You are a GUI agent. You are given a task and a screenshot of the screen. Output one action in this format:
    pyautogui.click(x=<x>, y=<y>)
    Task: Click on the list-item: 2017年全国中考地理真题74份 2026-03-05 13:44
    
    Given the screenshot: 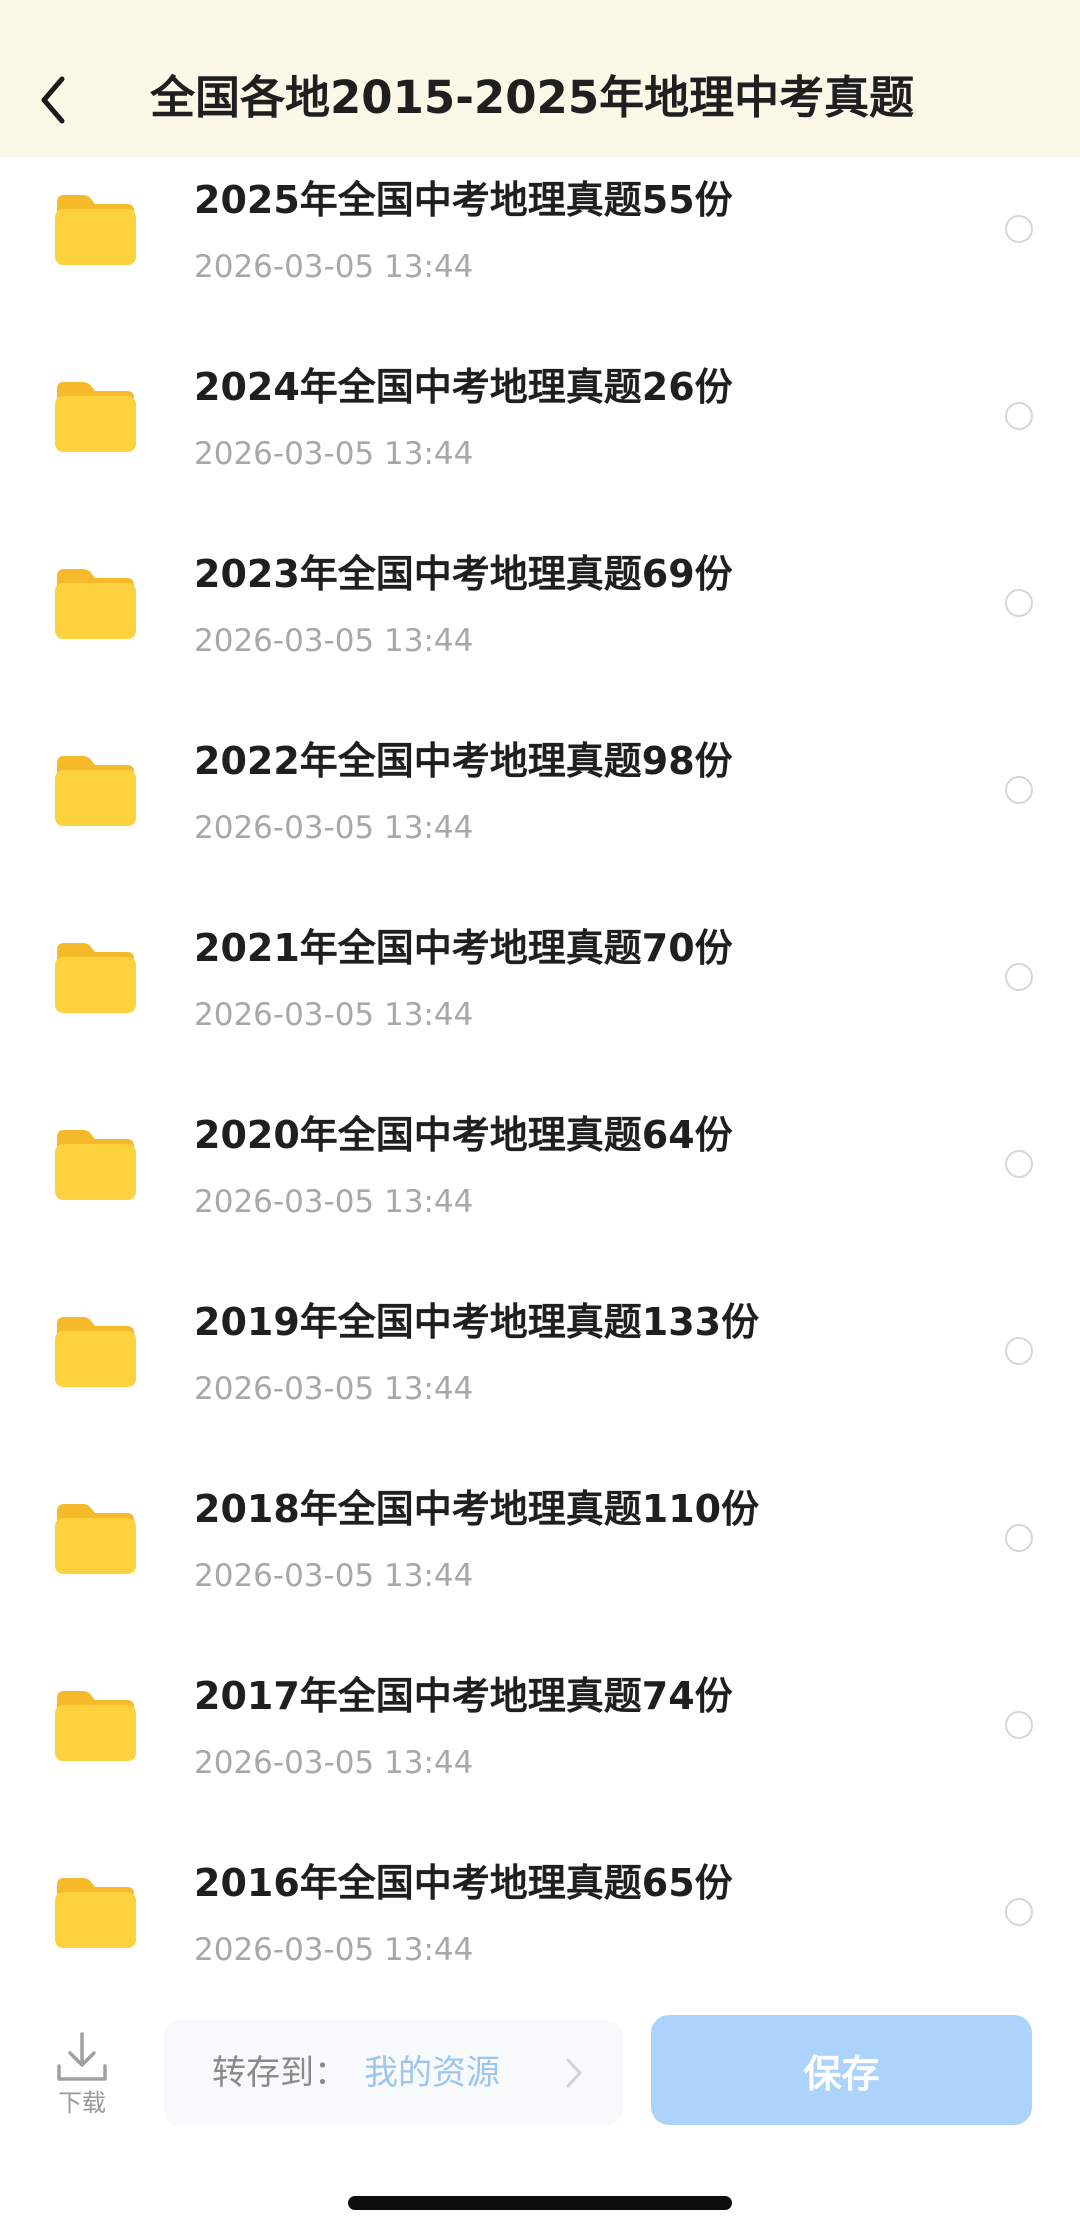 What is the action you would take?
    pyautogui.click(x=540, y=1746)
    